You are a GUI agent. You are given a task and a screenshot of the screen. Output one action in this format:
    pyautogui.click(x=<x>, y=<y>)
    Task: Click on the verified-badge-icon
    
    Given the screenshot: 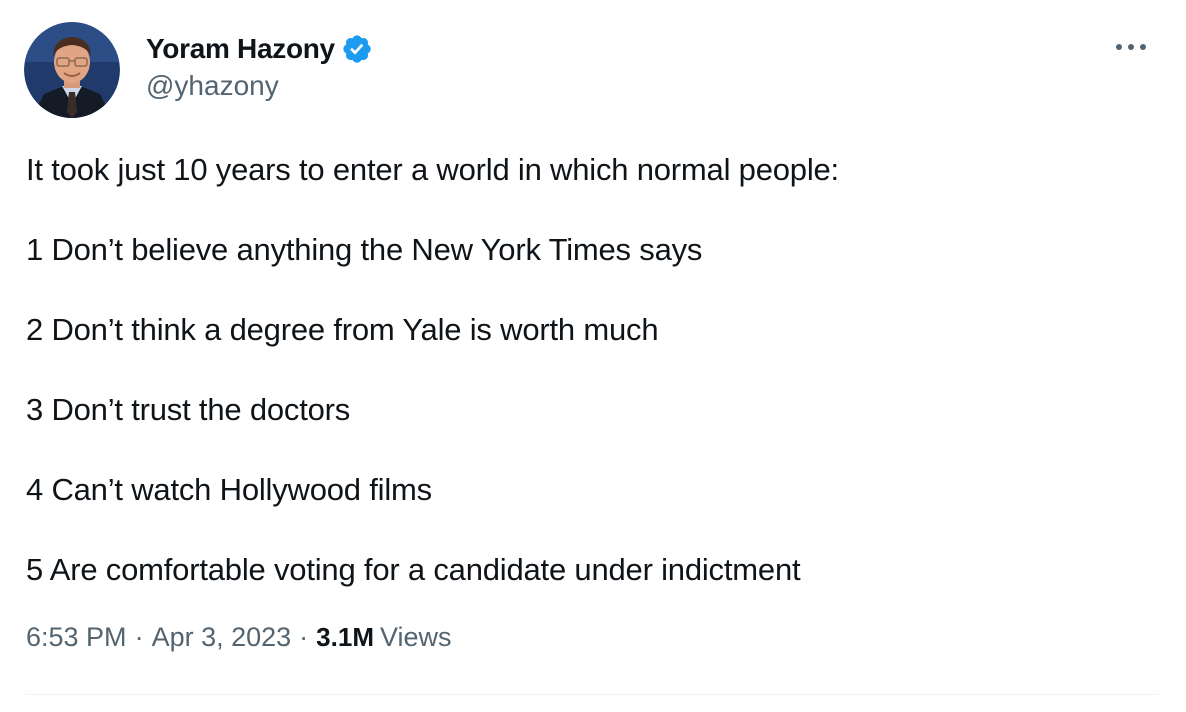 What is the action you would take?
    pyautogui.click(x=357, y=49)
    